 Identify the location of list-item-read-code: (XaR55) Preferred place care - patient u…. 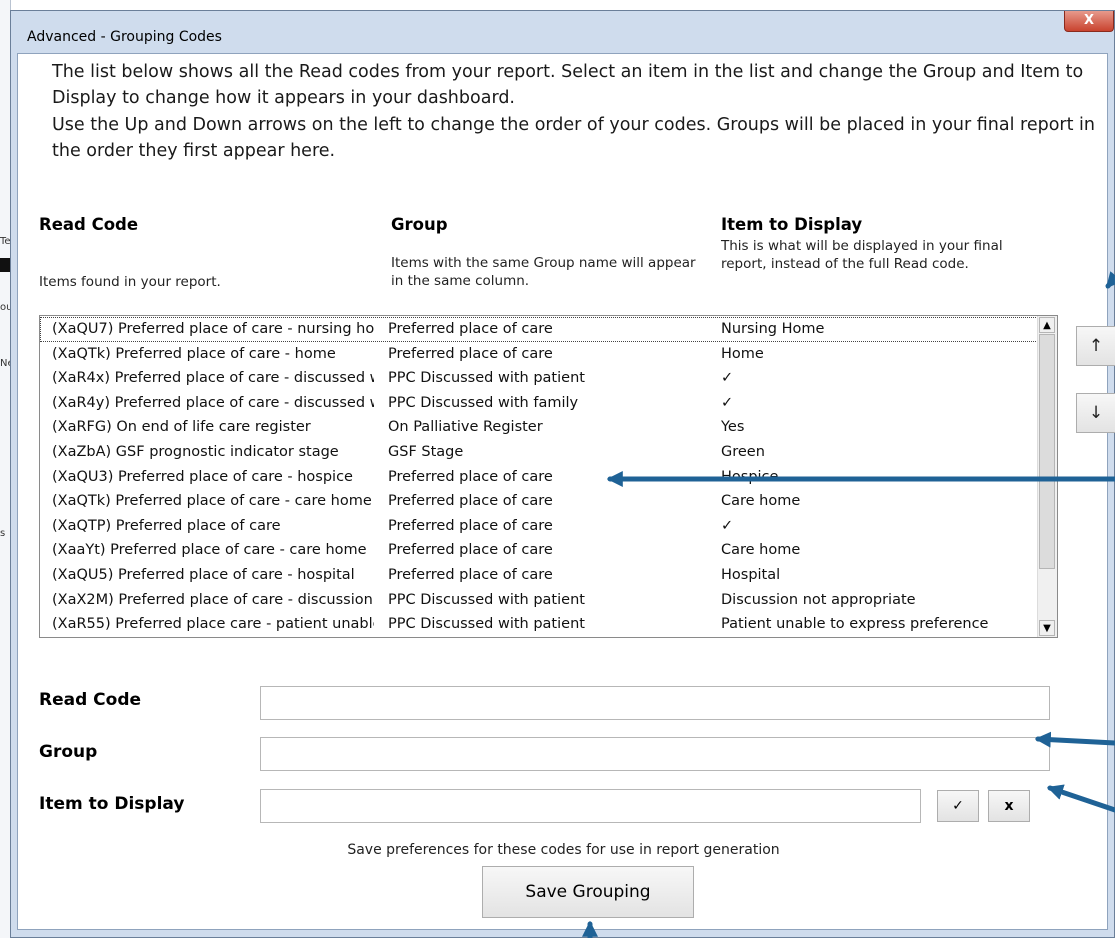
(213, 624).